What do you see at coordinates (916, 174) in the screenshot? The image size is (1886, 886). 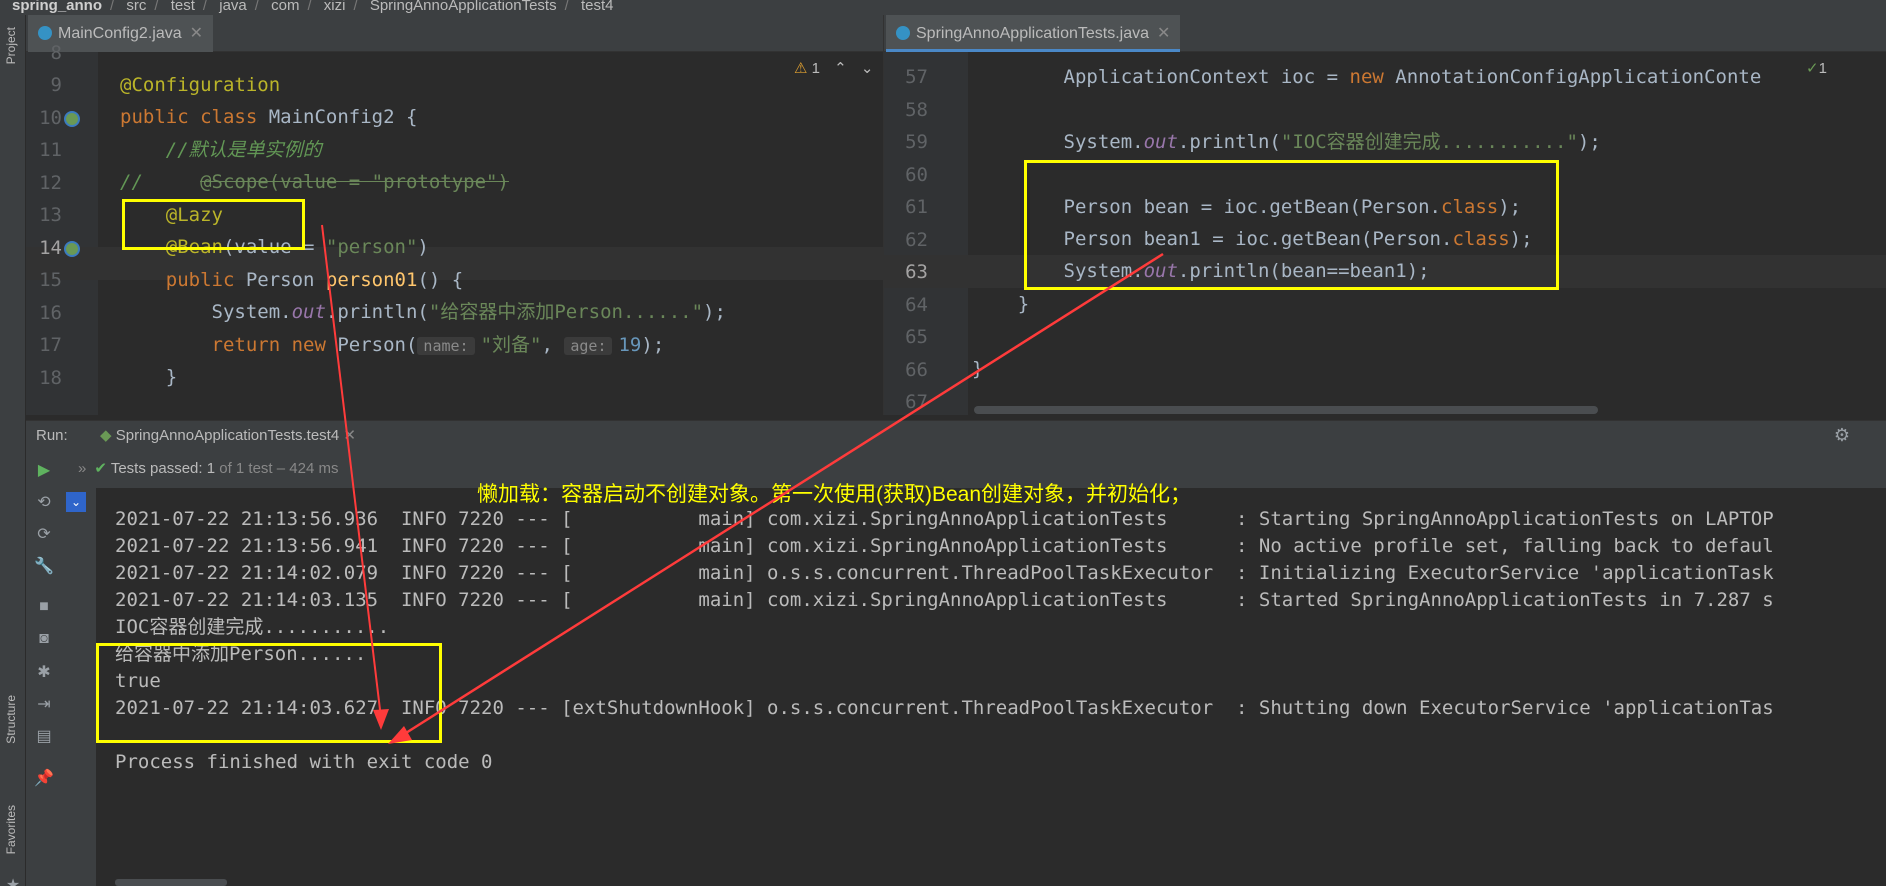 I see `line-number: 60` at bounding box center [916, 174].